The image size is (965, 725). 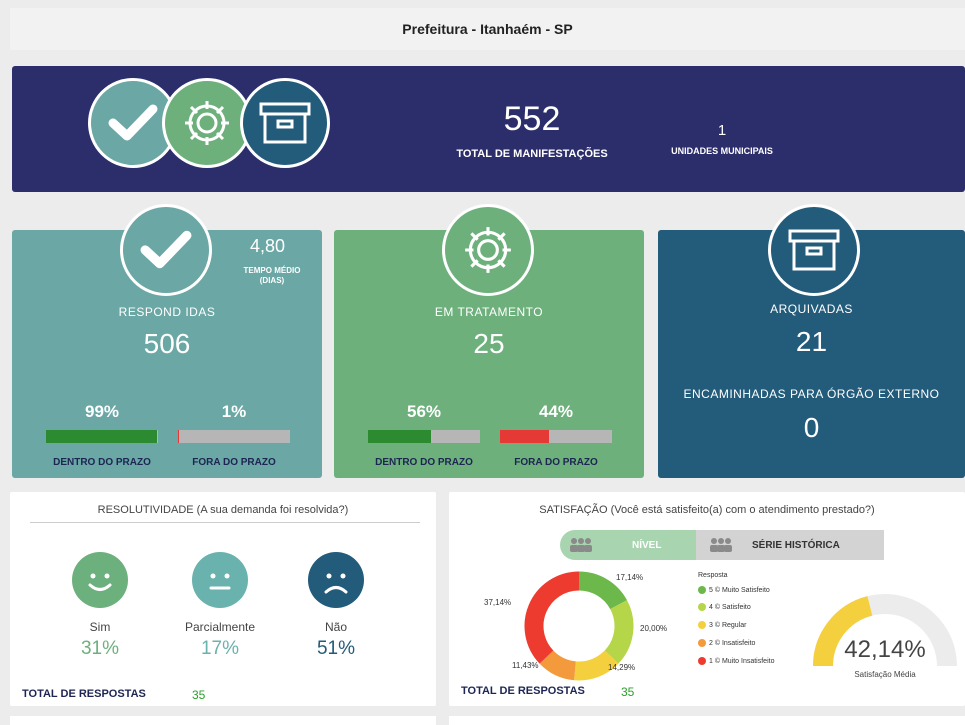 I want to click on satisfaction-total-label: TOTAL DE RESPOSTAS, so click(x=523, y=691).